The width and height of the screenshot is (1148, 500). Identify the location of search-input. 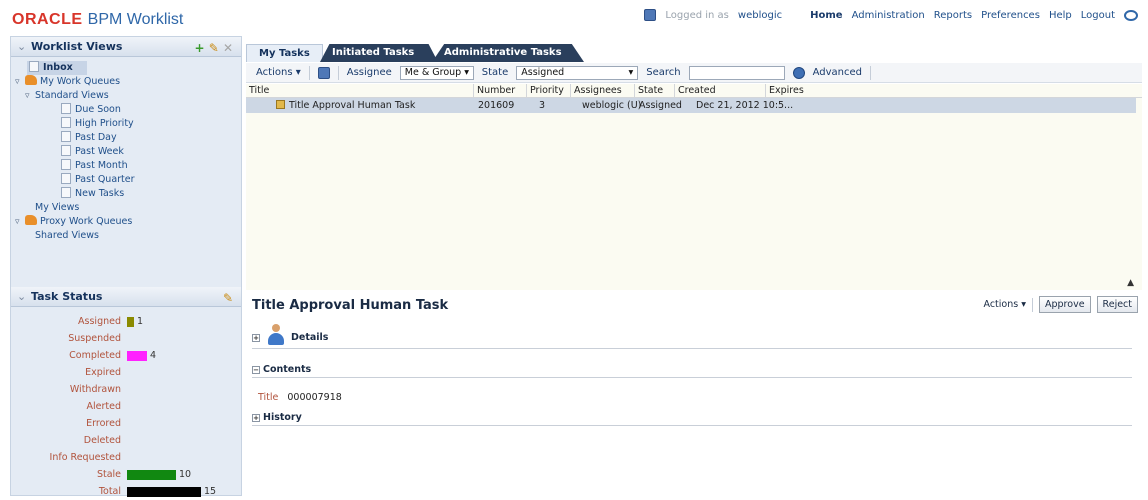
(736, 72).